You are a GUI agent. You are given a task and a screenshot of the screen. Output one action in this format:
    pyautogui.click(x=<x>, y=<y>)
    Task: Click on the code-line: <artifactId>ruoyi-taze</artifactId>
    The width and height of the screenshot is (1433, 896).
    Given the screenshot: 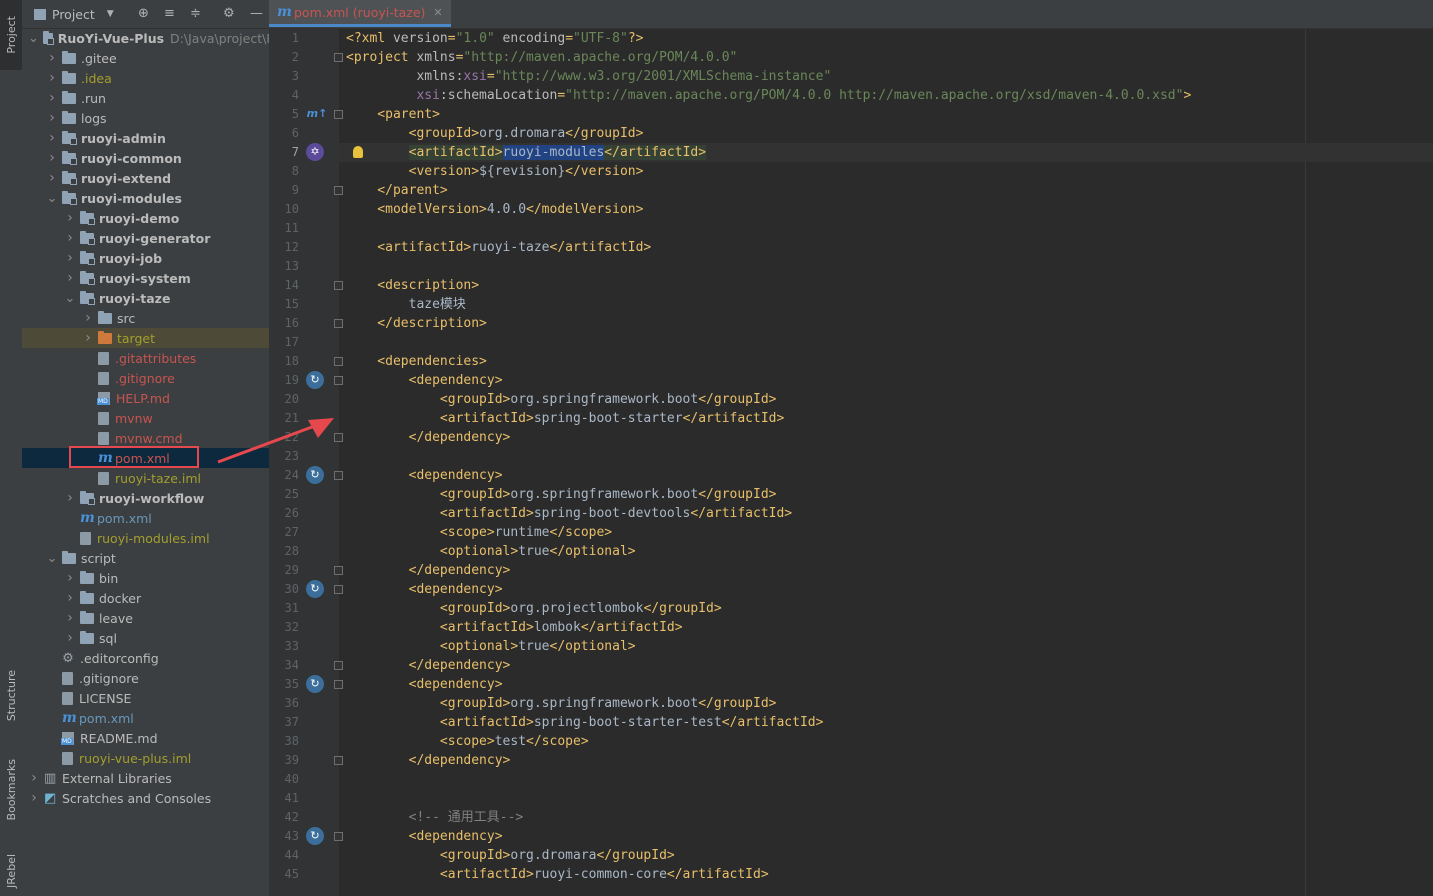 What is the action you would take?
    pyautogui.click(x=498, y=247)
    